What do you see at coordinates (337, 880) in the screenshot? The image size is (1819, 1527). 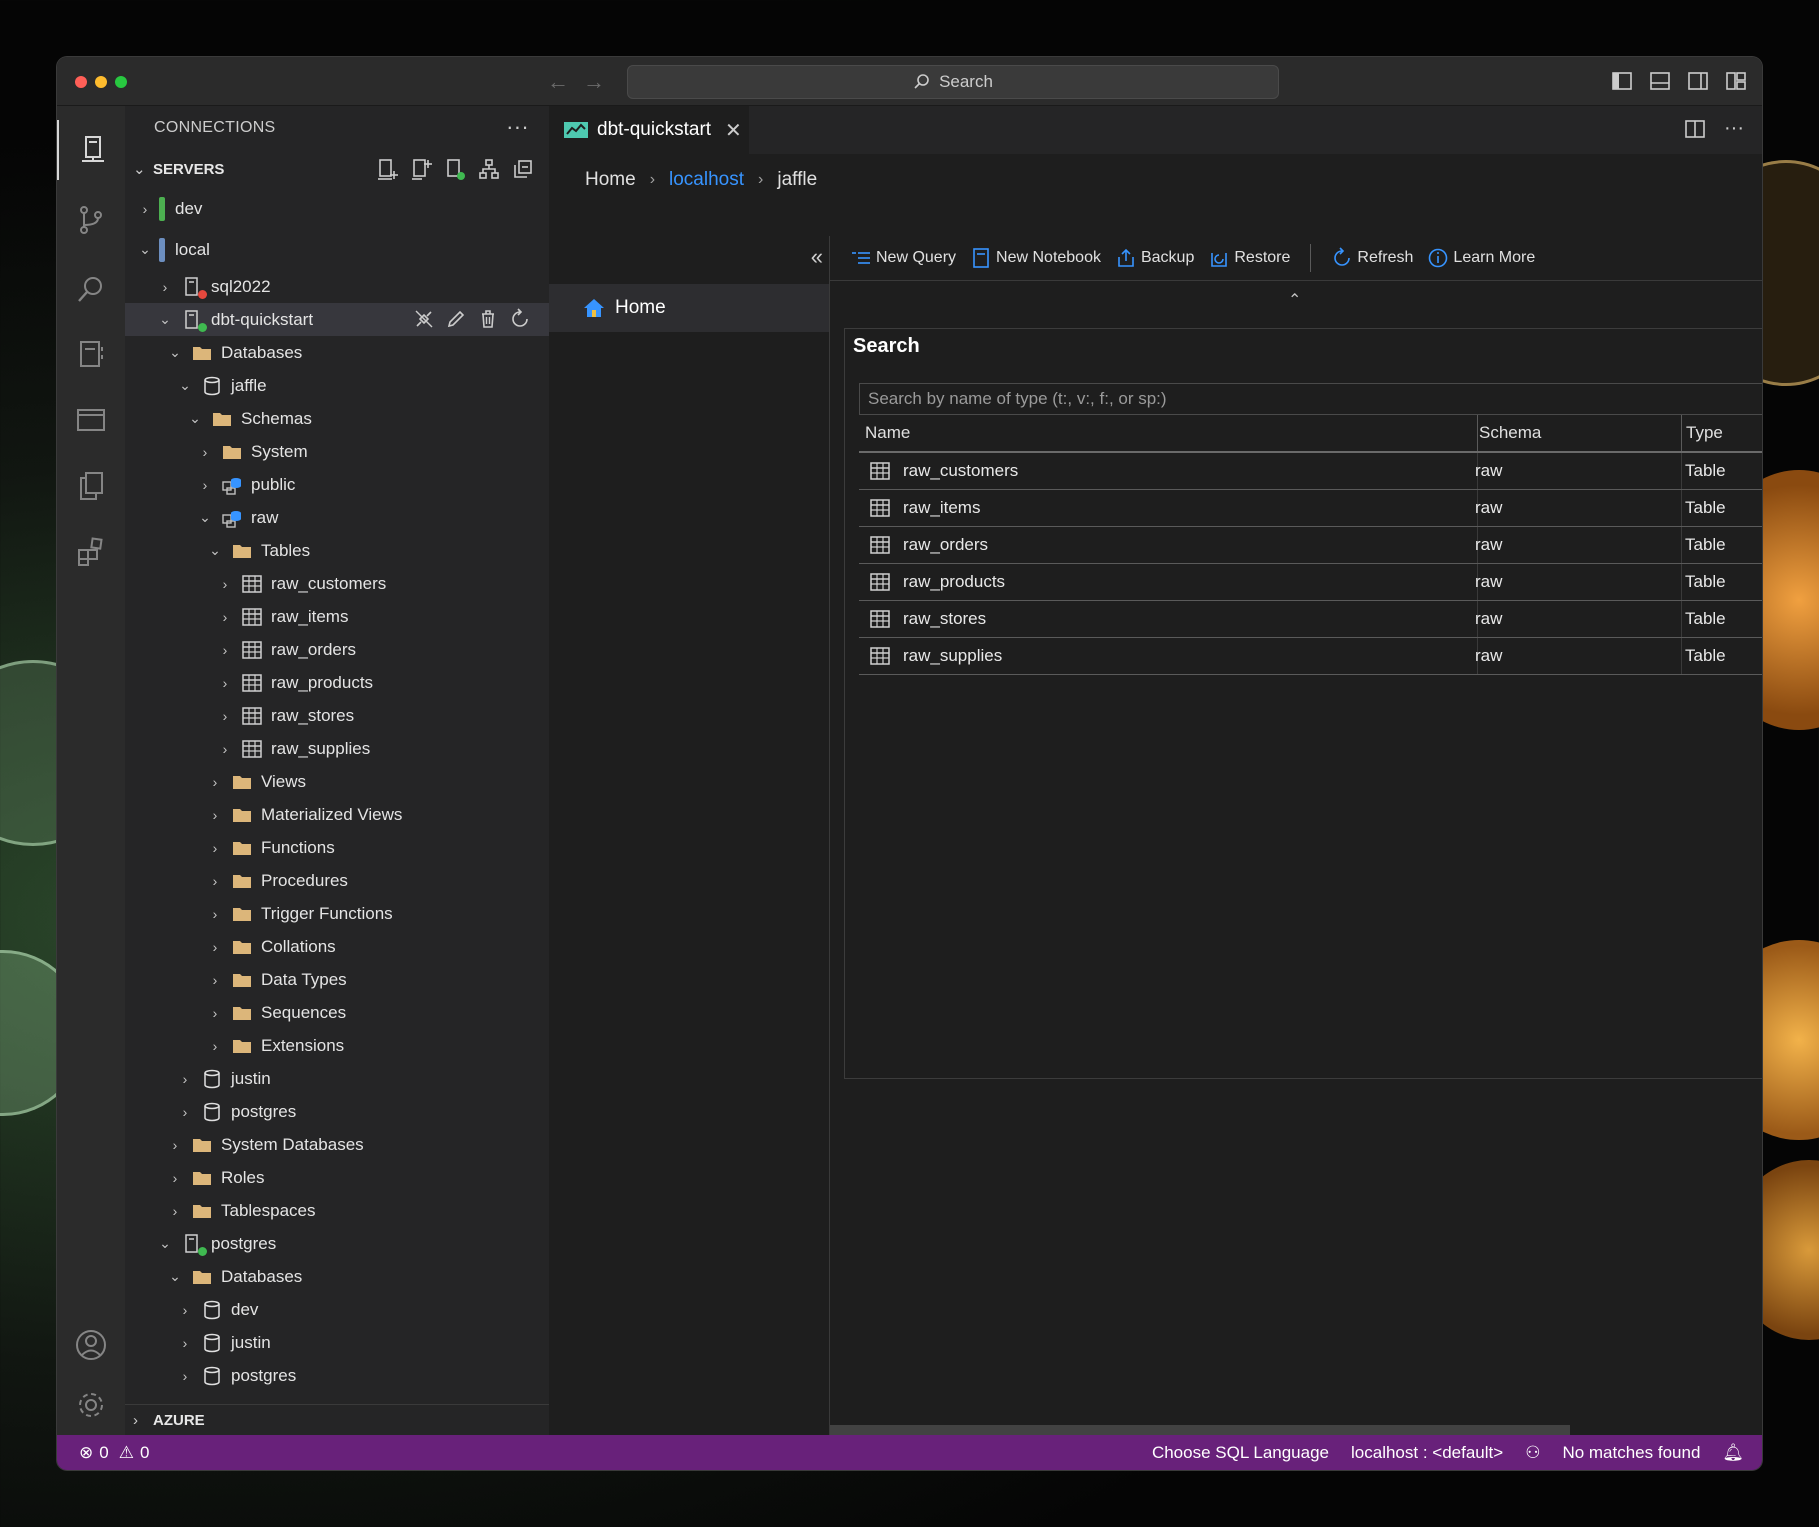 I see `tree-item-folder: › Procedures` at bounding box center [337, 880].